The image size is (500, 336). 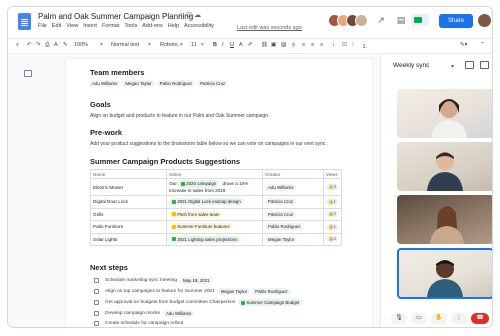 What do you see at coordinates (205, 239) in the screenshot?
I see `file-chip: 2021 Lighting sales projections` at bounding box center [205, 239].